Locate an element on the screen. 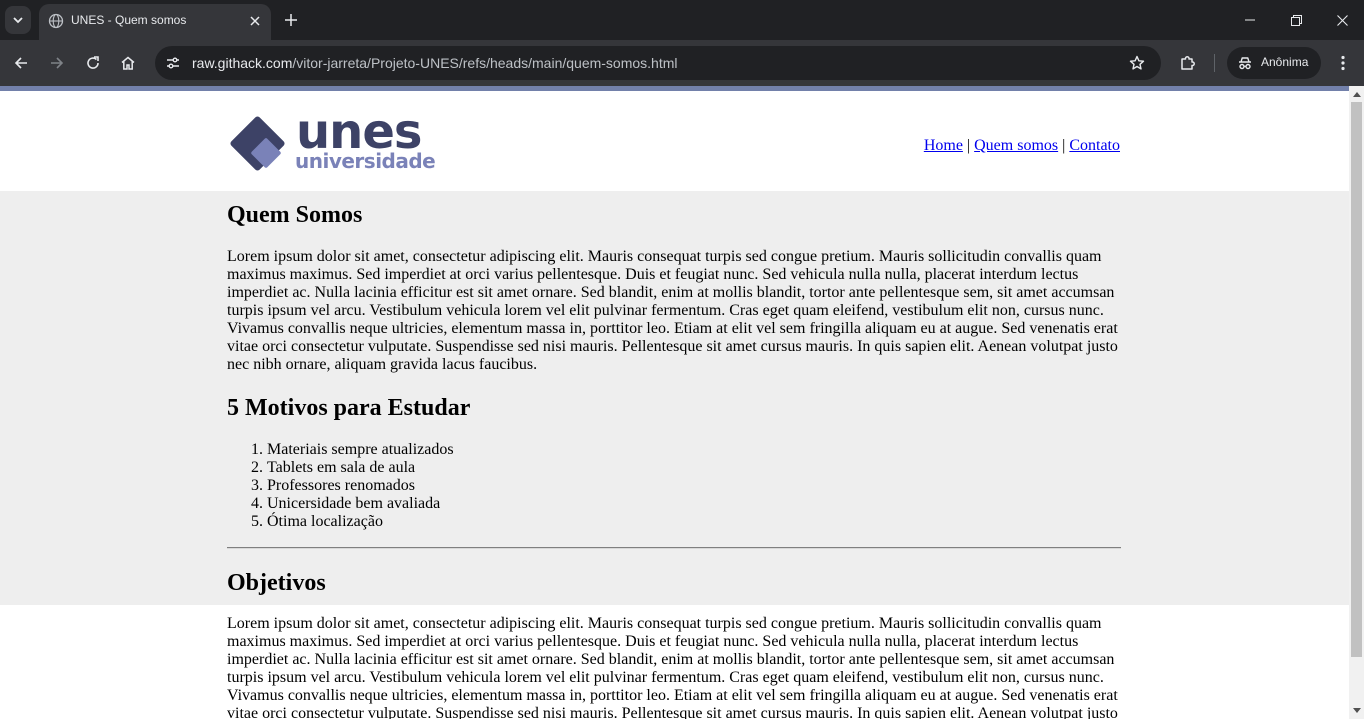  profile-label: Anônima is located at coordinates (1285, 62).